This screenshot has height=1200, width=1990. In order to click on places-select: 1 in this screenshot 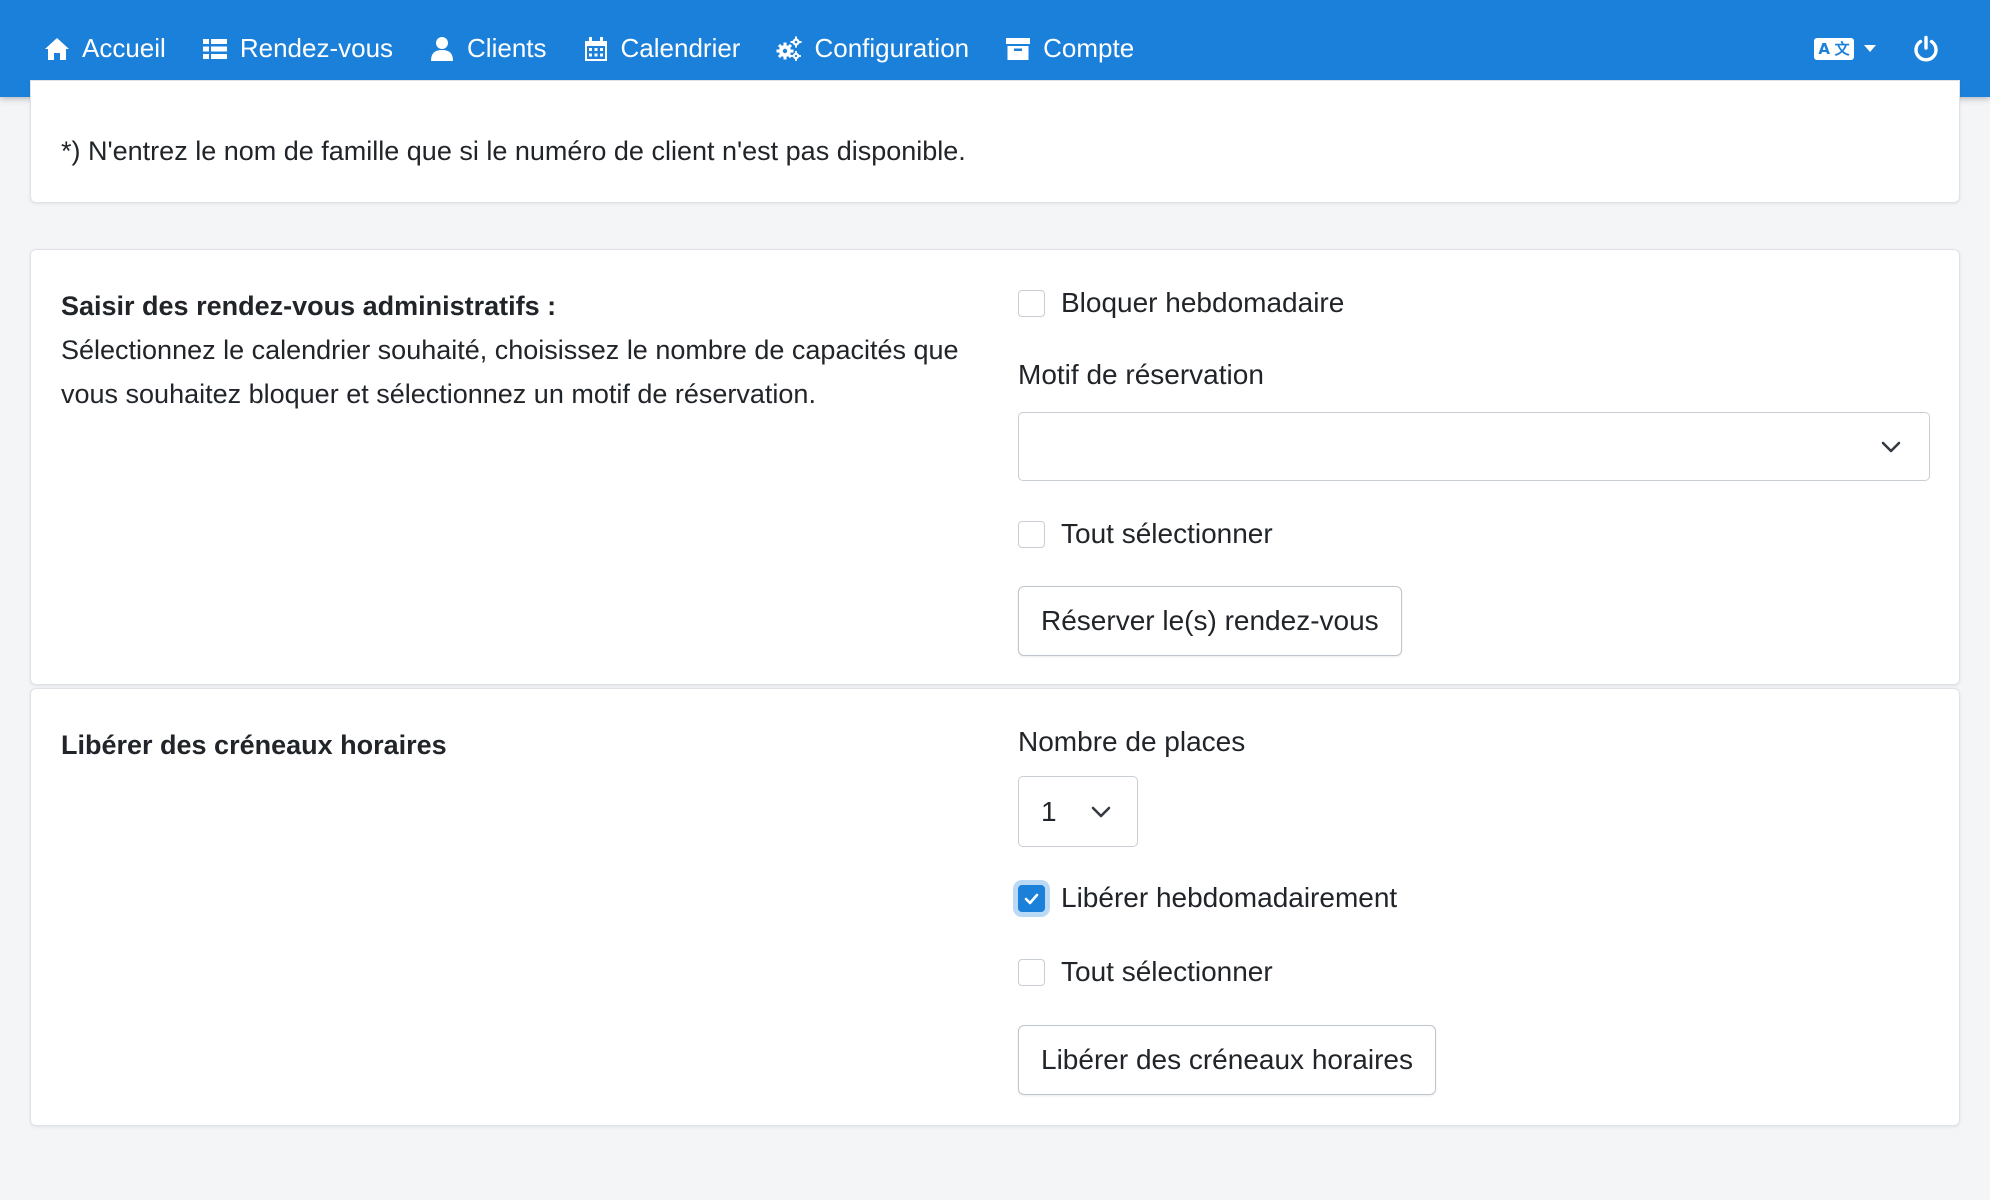, I will do `click(1078, 811)`.